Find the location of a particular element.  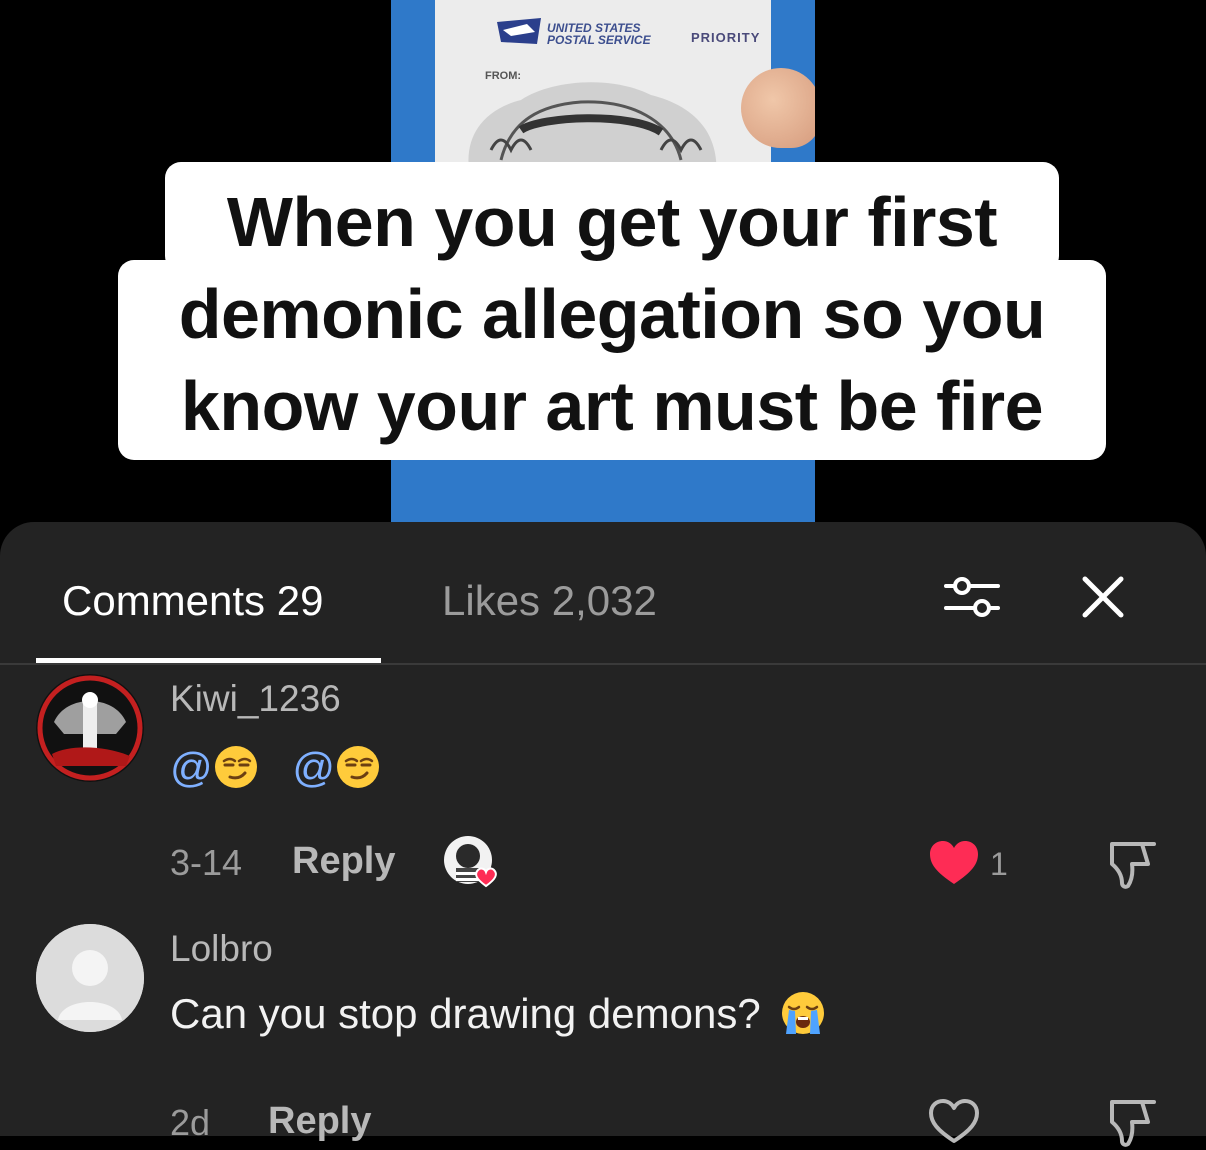

sliders-icon is located at coordinates (972, 597).